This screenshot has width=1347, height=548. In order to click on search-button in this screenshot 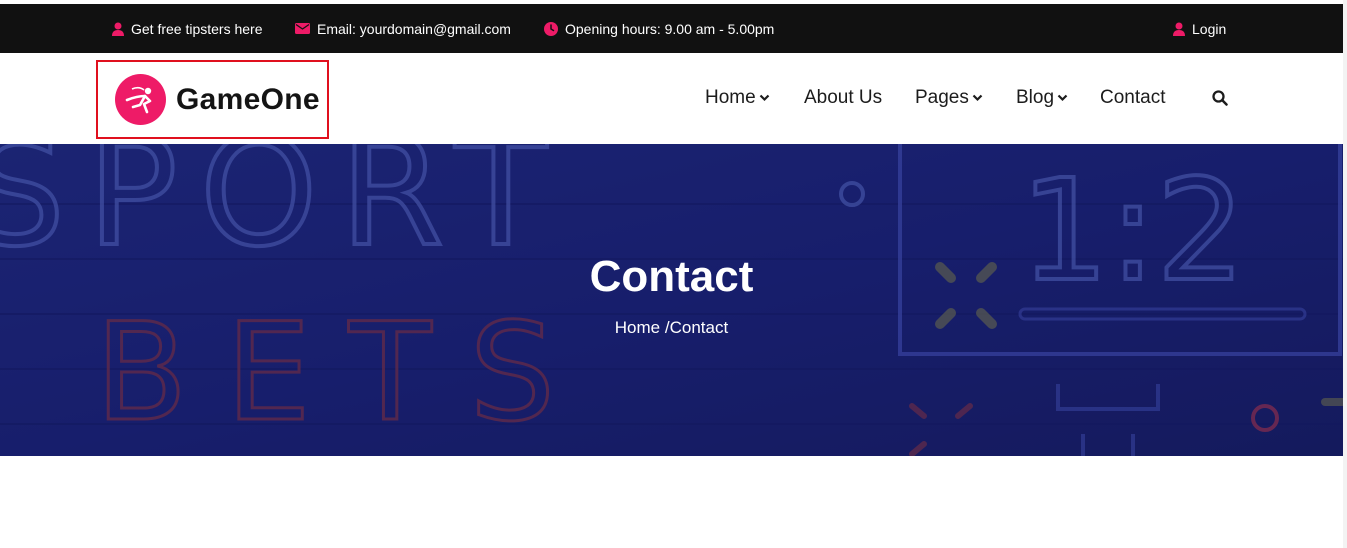, I will do `click(1218, 98)`.